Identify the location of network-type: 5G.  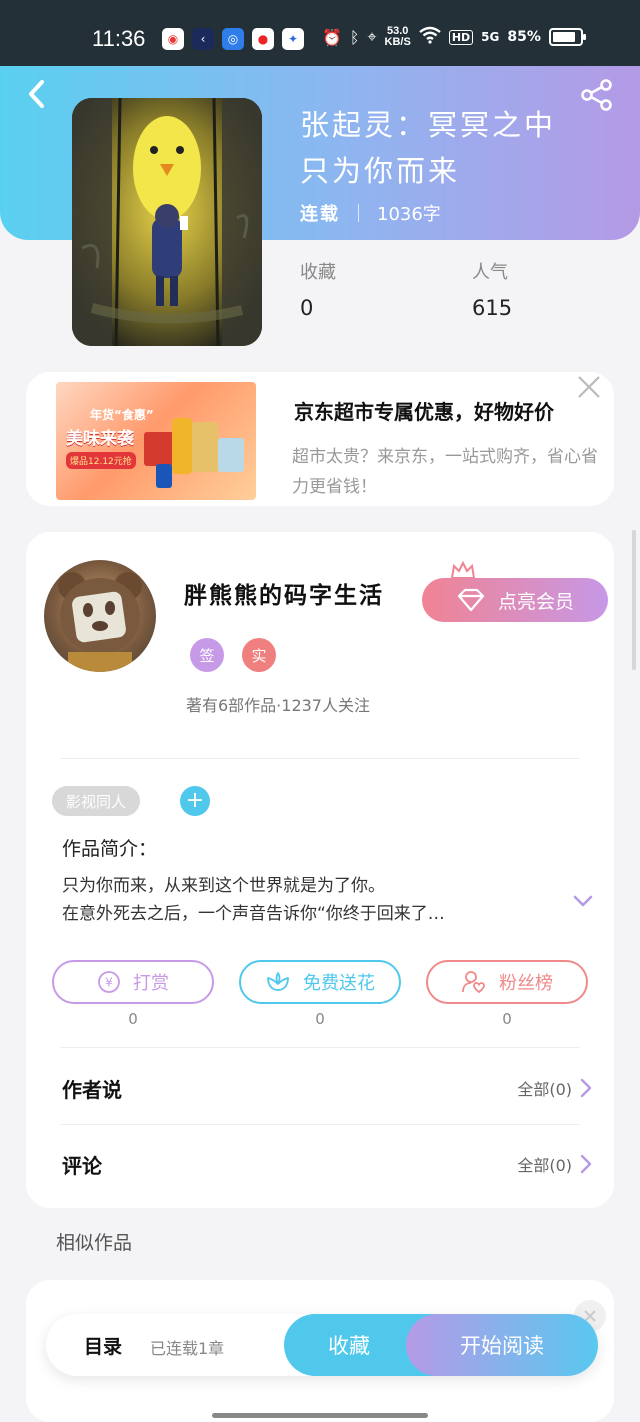
(490, 37).